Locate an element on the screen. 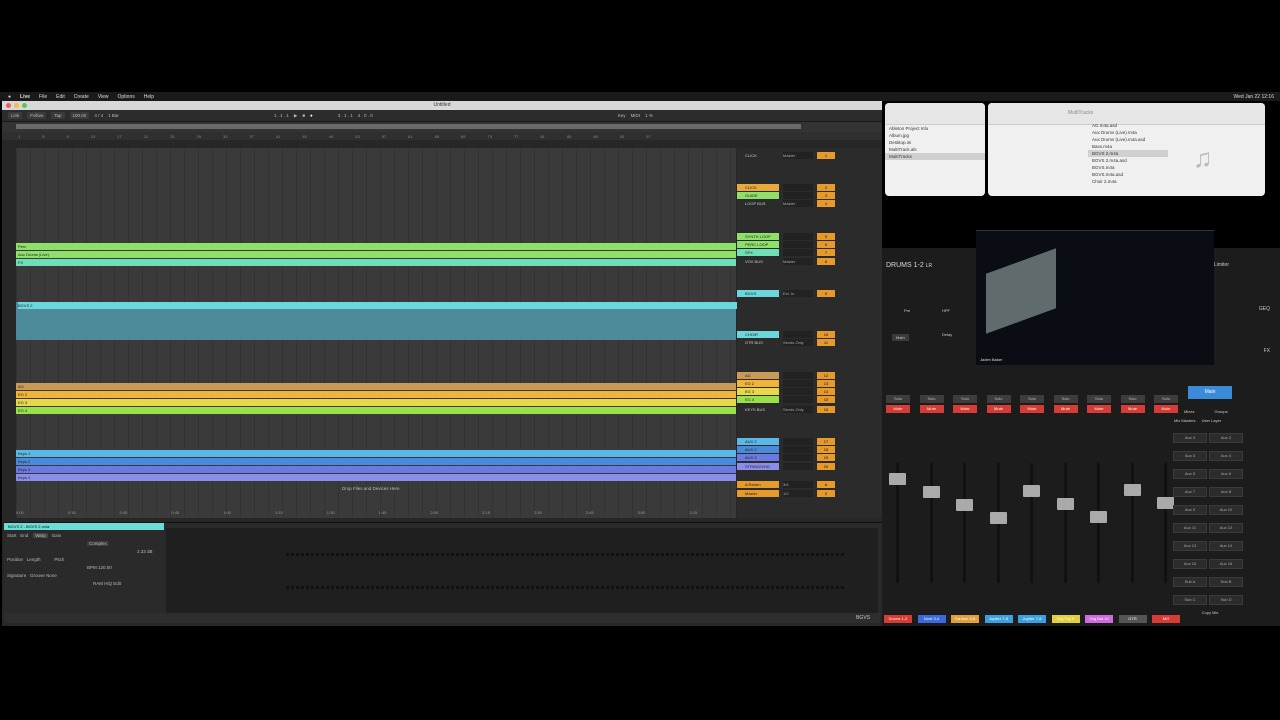  aux-mix-button: Aux 12 is located at coordinates (1226, 528).